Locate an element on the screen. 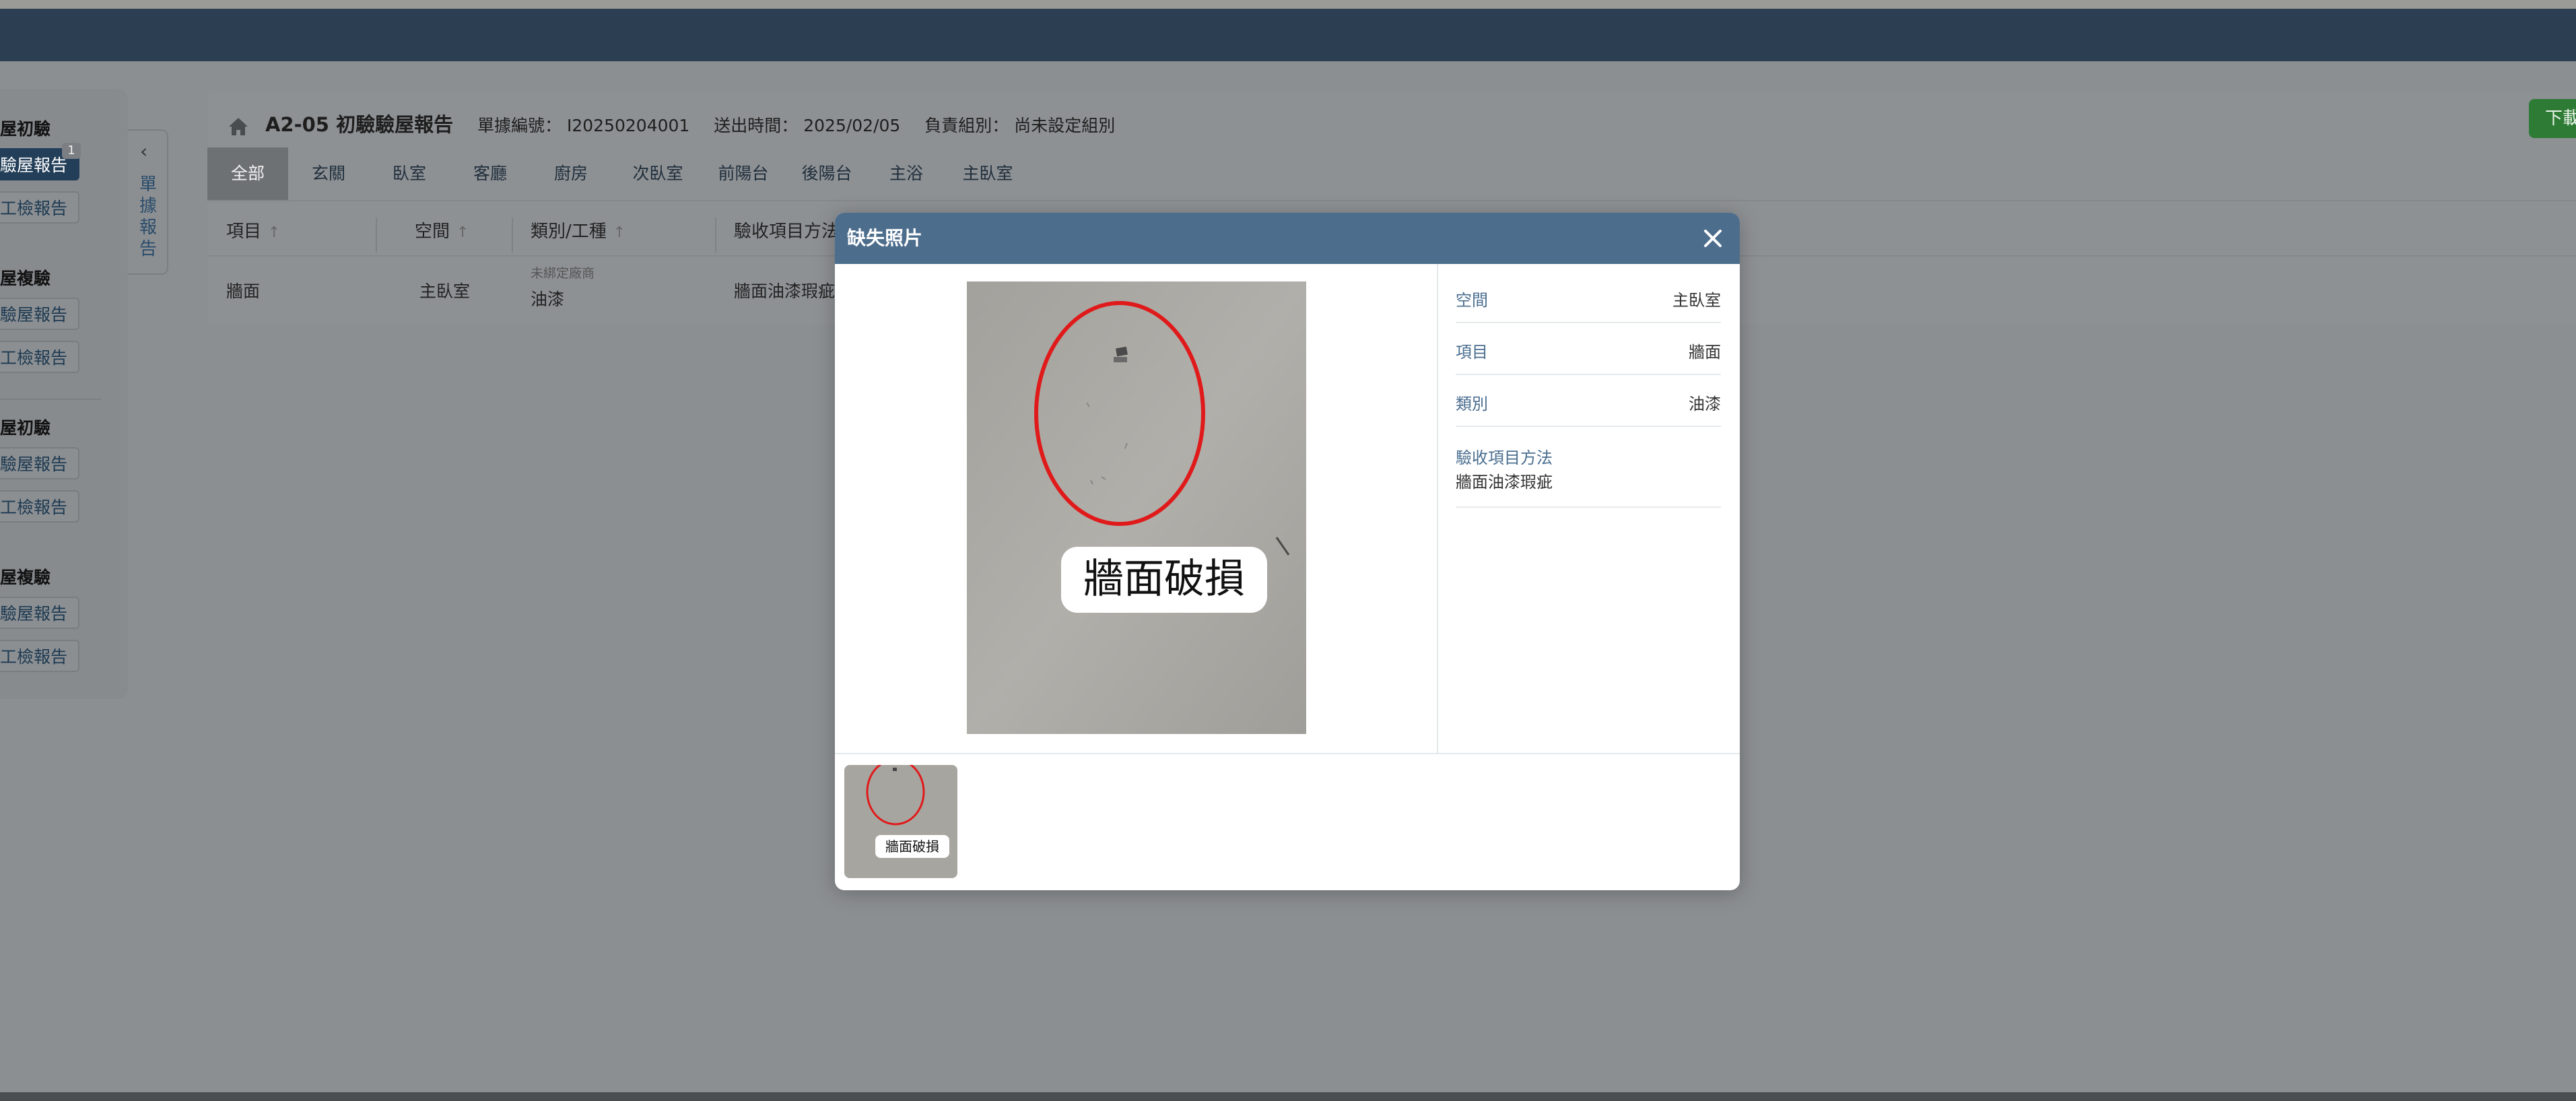 The image size is (2576, 1101). sidebar-group-1: 屋初驗 驗屋報告 1 工檢報告 is located at coordinates (60, 175).